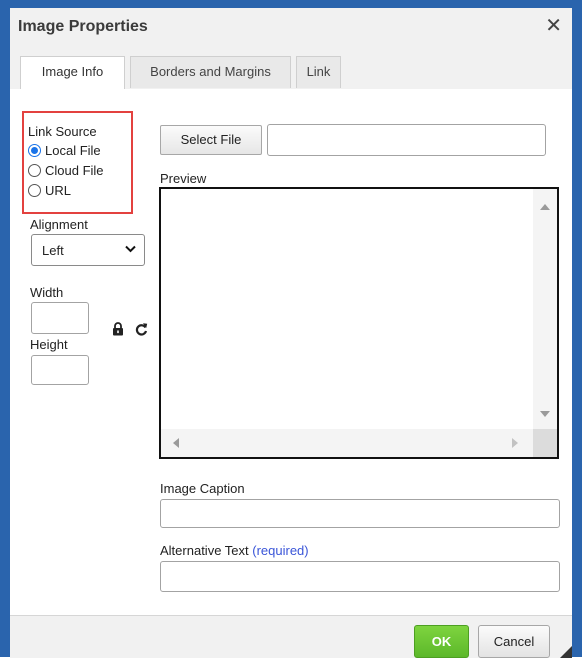 Image resolution: width=582 pixels, height=658 pixels. I want to click on height-input, so click(60, 370).